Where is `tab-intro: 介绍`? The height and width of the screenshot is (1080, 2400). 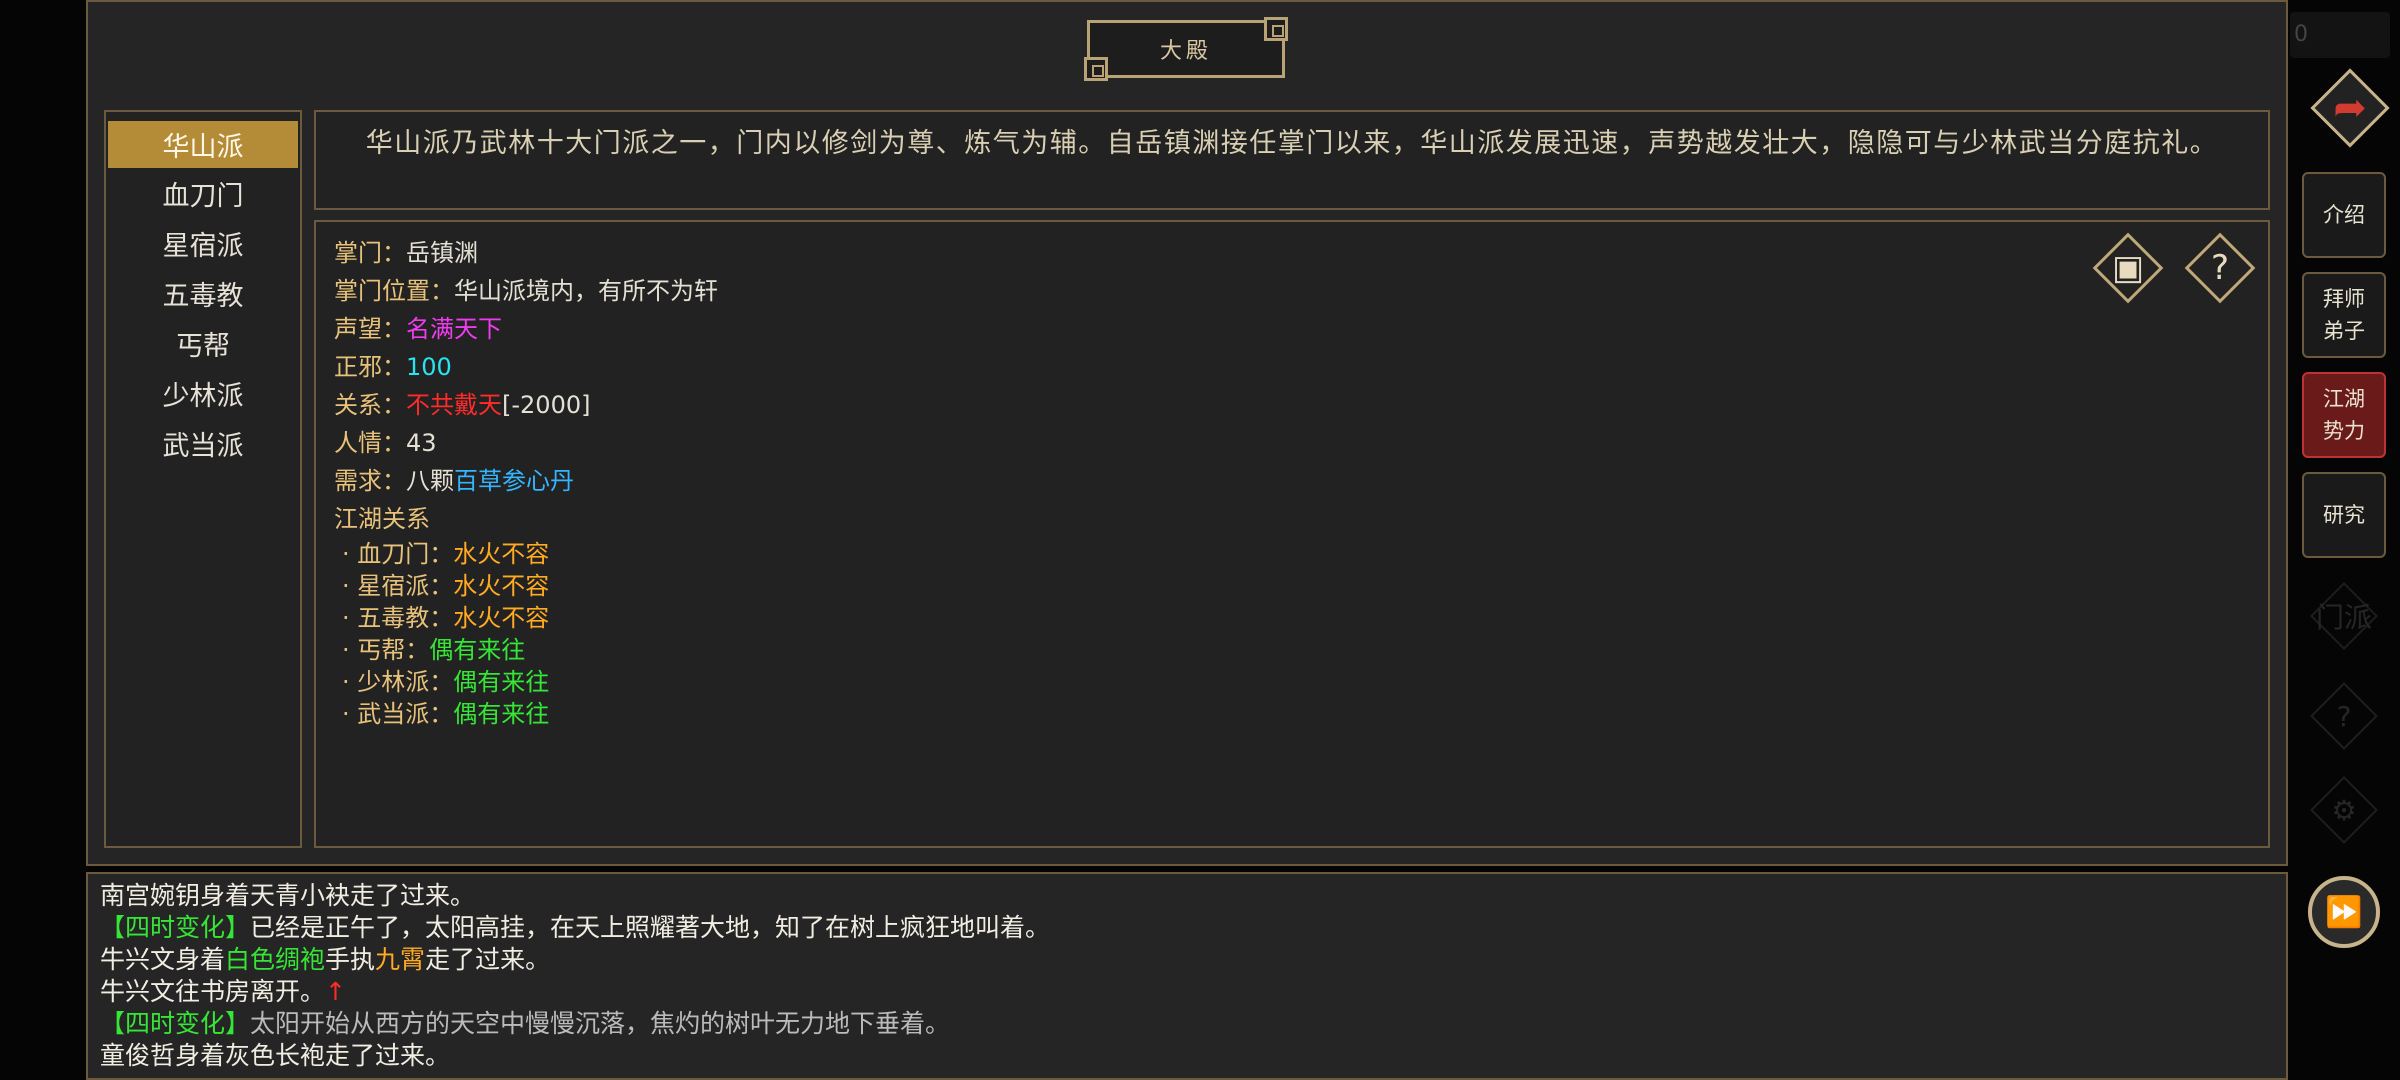 tab-intro: 介绍 is located at coordinates (2344, 215).